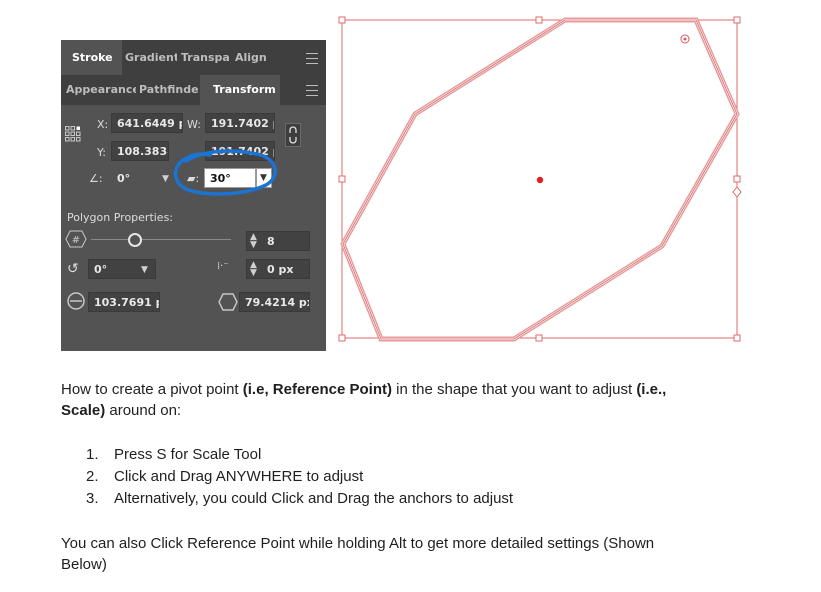  What do you see at coordinates (120, 217) in the screenshot?
I see `polygon-properties-title: Polygon Properties:` at bounding box center [120, 217].